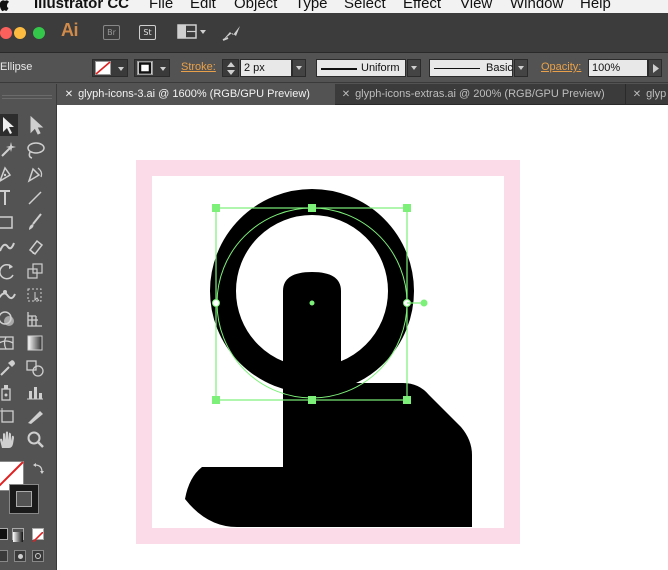 This screenshot has width=668, height=570. I want to click on free-transform-icon, so click(34, 295).